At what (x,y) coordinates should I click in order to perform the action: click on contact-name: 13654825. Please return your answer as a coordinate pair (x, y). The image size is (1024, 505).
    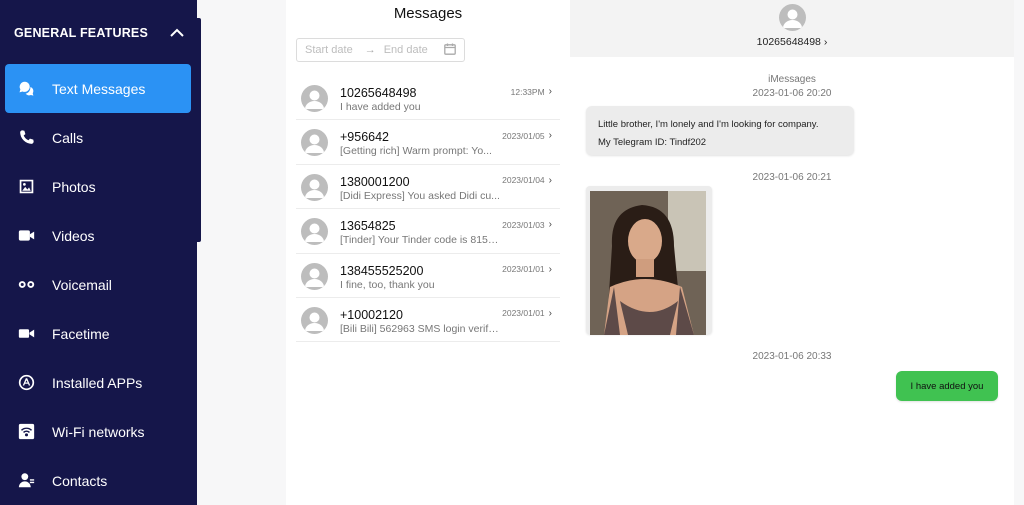
    Looking at the image, I should click on (368, 226).